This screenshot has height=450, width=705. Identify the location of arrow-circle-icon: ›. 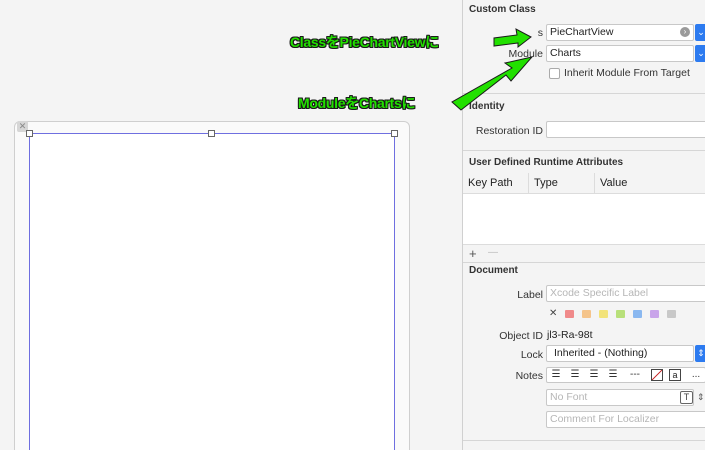
(685, 32).